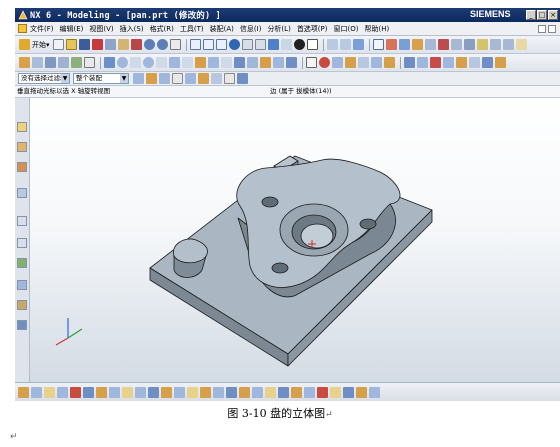  Describe the element at coordinates (109, 62) in the screenshot. I see `block-icon` at that location.